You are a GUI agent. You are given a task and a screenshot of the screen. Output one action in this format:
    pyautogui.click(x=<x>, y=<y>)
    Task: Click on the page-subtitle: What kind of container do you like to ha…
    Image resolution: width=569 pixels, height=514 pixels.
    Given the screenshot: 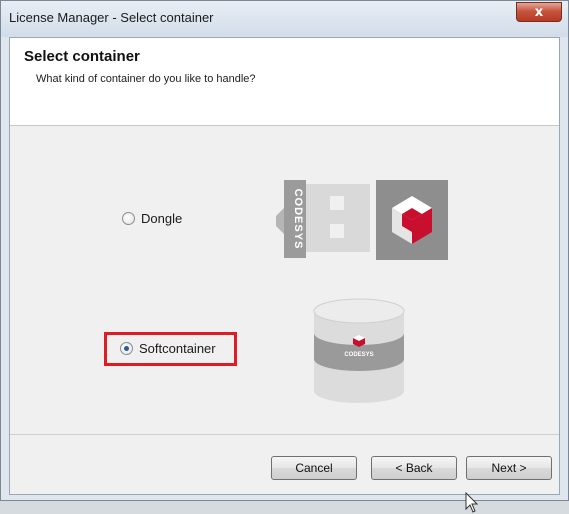 What is the action you would take?
    pyautogui.click(x=146, y=79)
    